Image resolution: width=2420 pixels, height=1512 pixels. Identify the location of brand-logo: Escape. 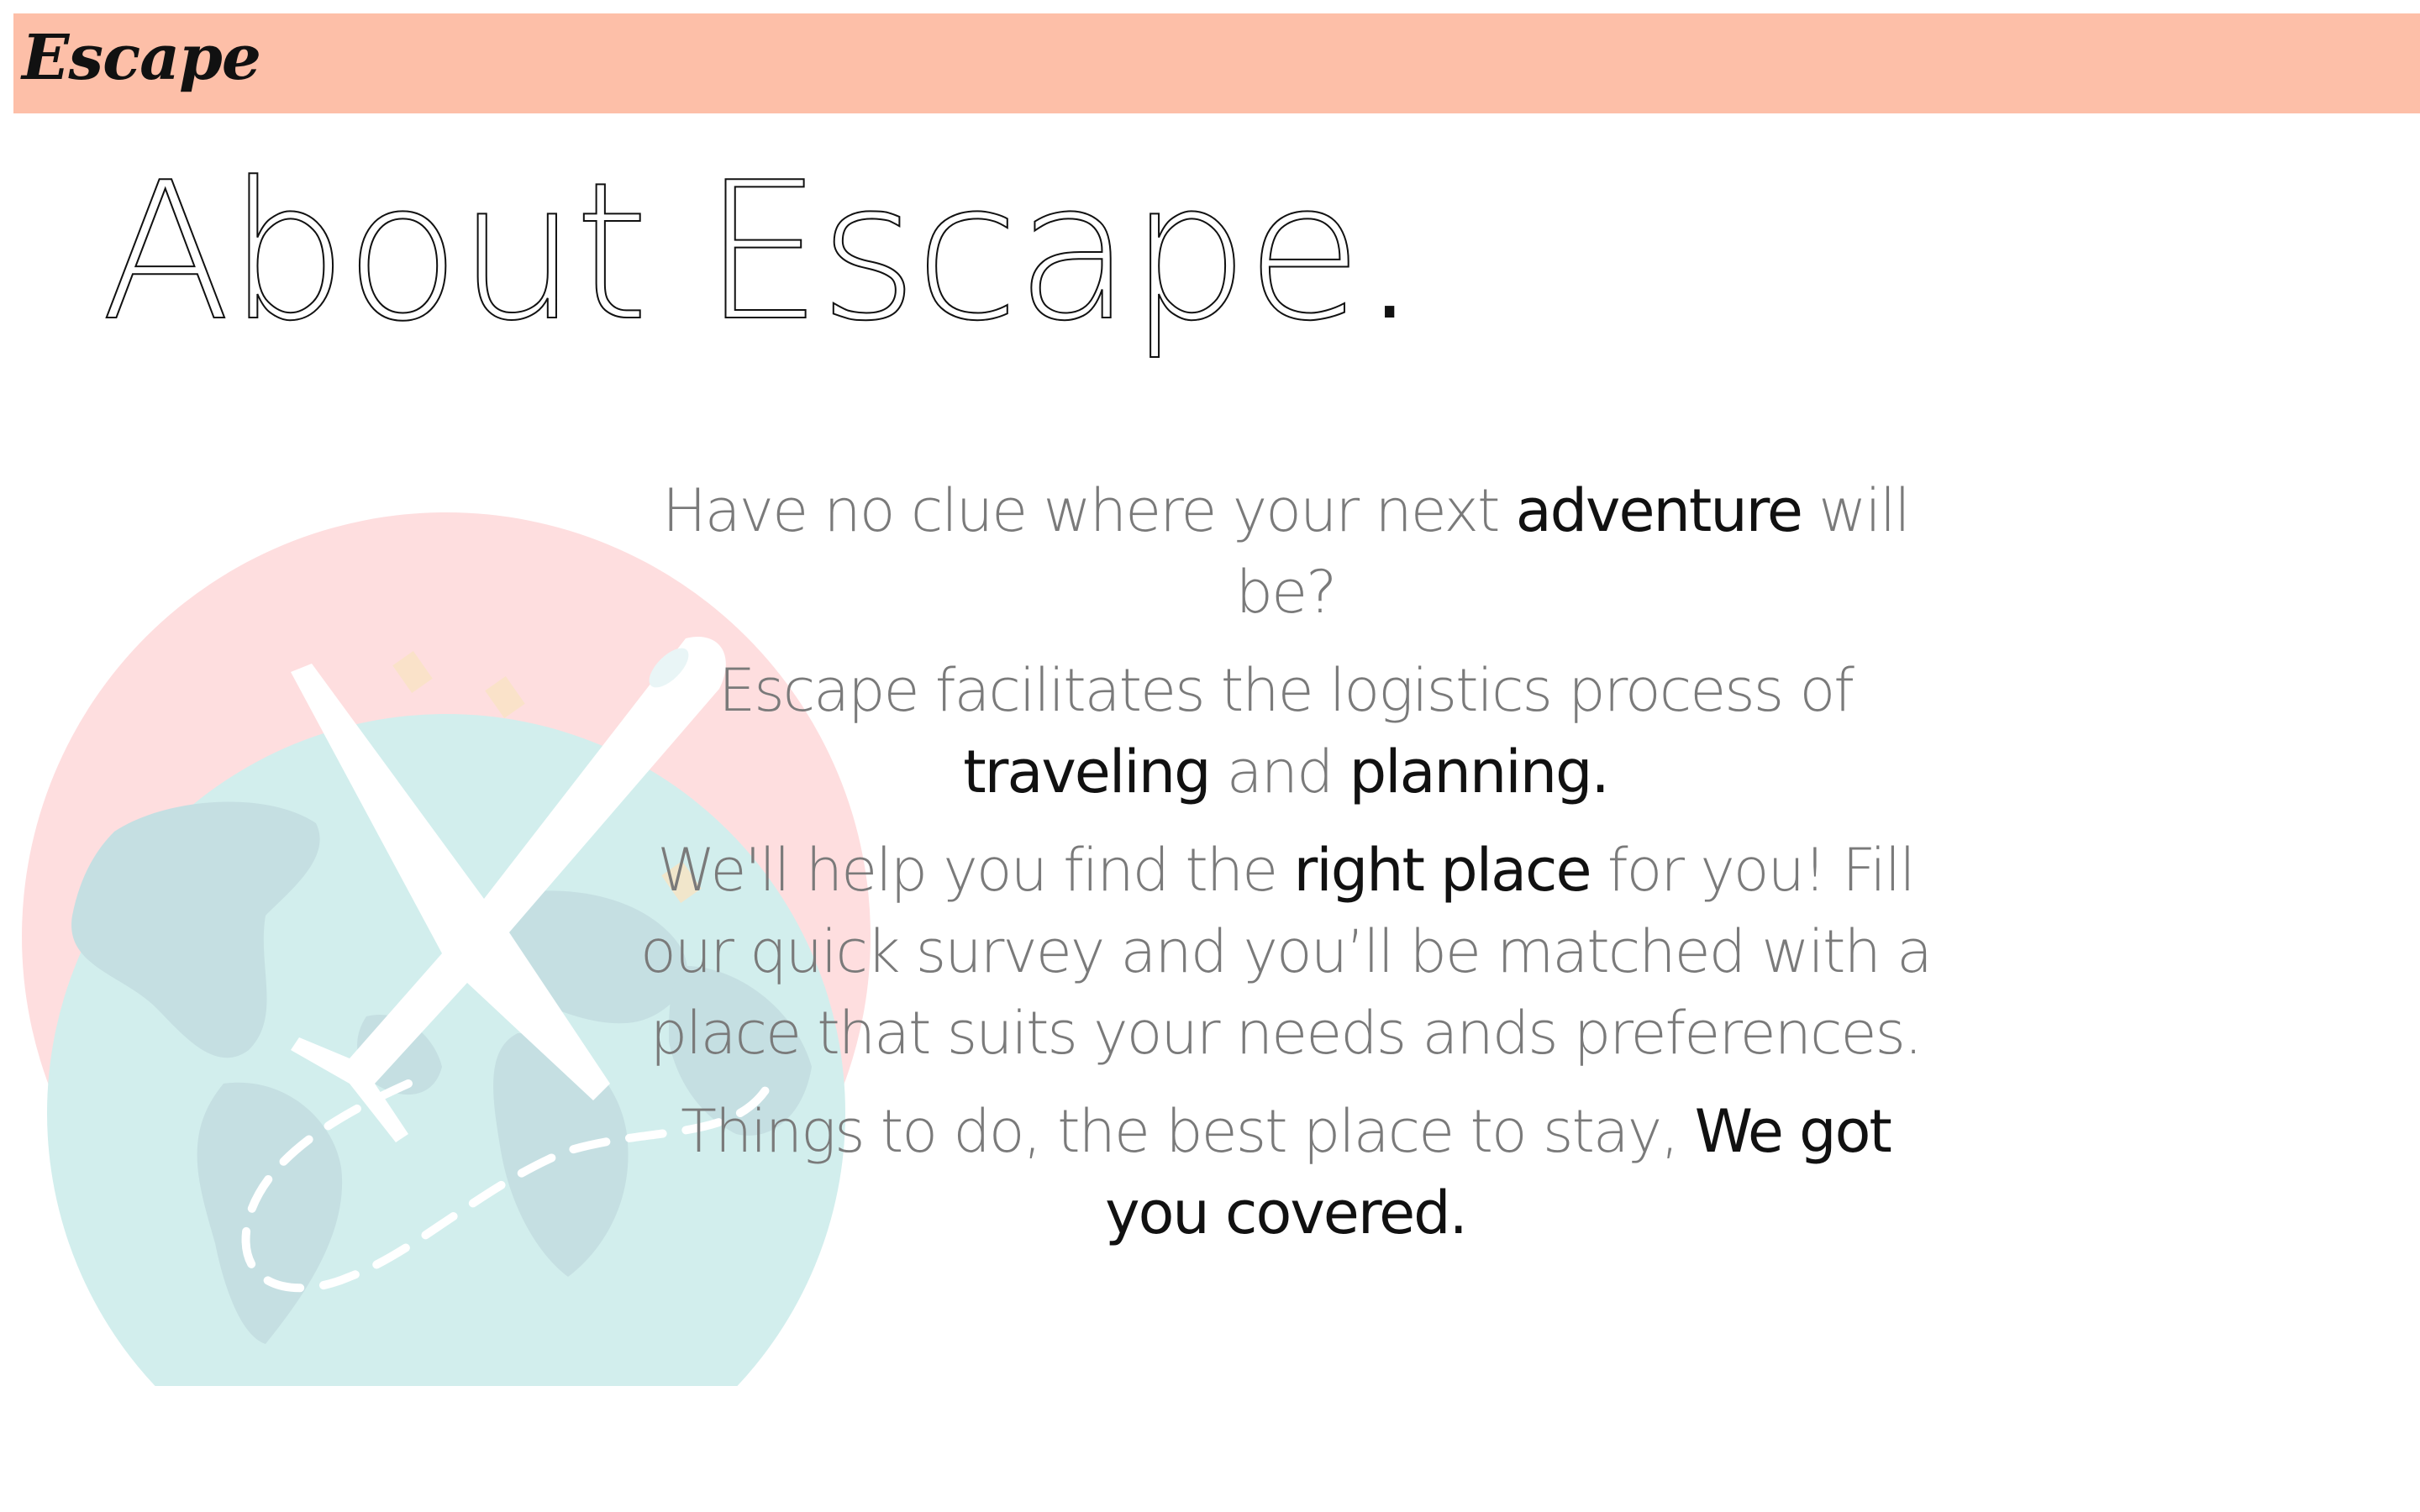
(142, 58).